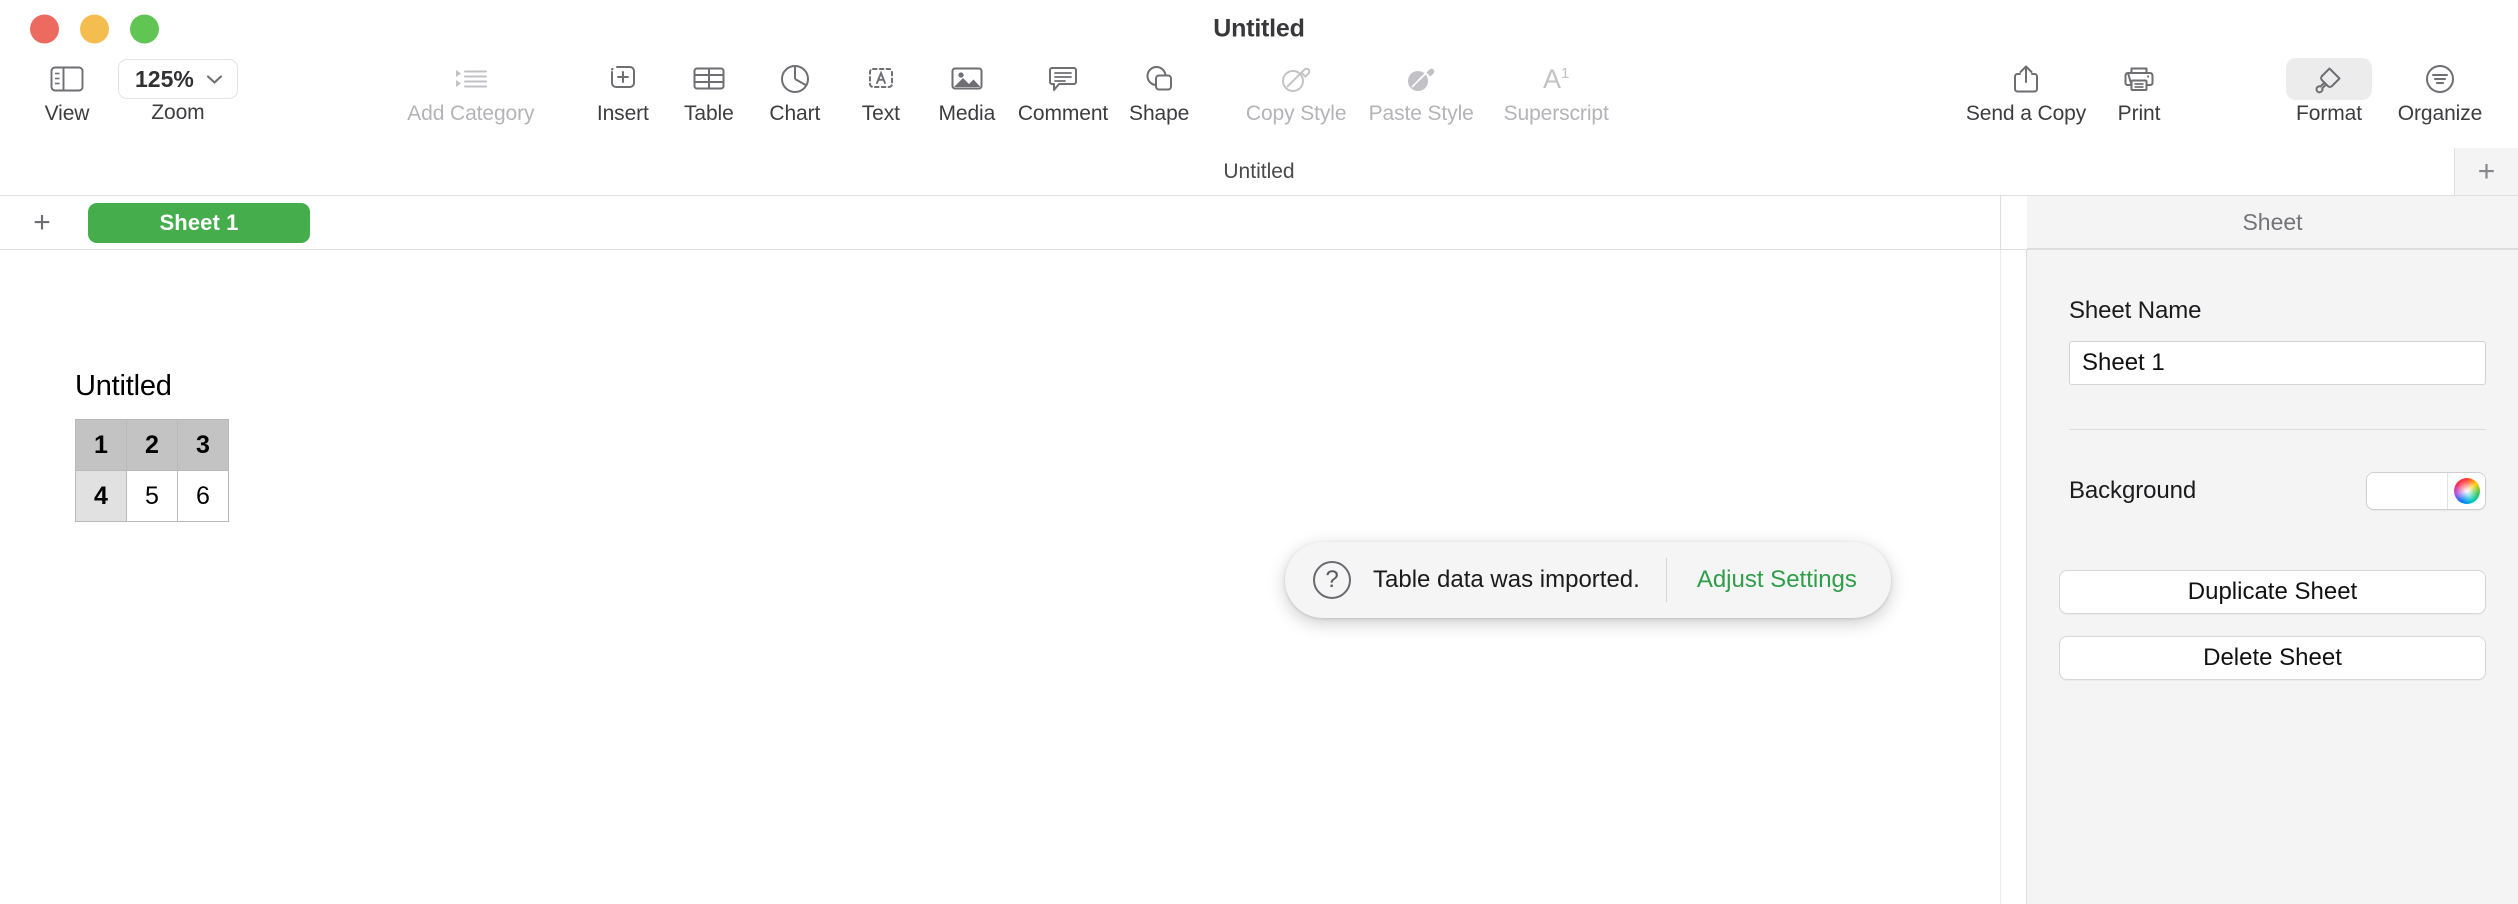  I want to click on table-label: Table, so click(708, 113).